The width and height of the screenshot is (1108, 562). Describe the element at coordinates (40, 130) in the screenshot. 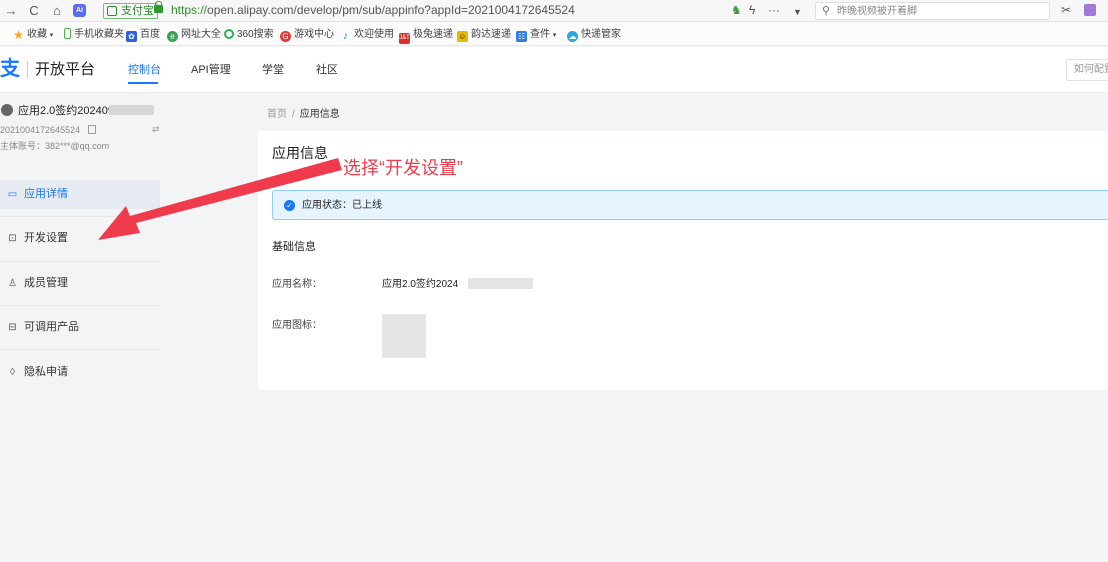

I see `app-id: 2021004172645524` at that location.